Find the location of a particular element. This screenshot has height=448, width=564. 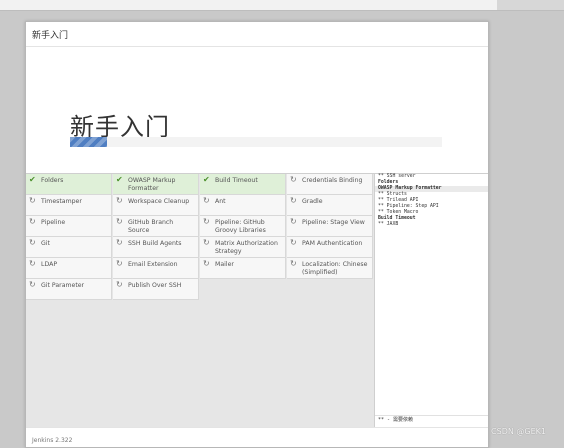

plugin-item: ↻ LDAP is located at coordinates (69, 268).